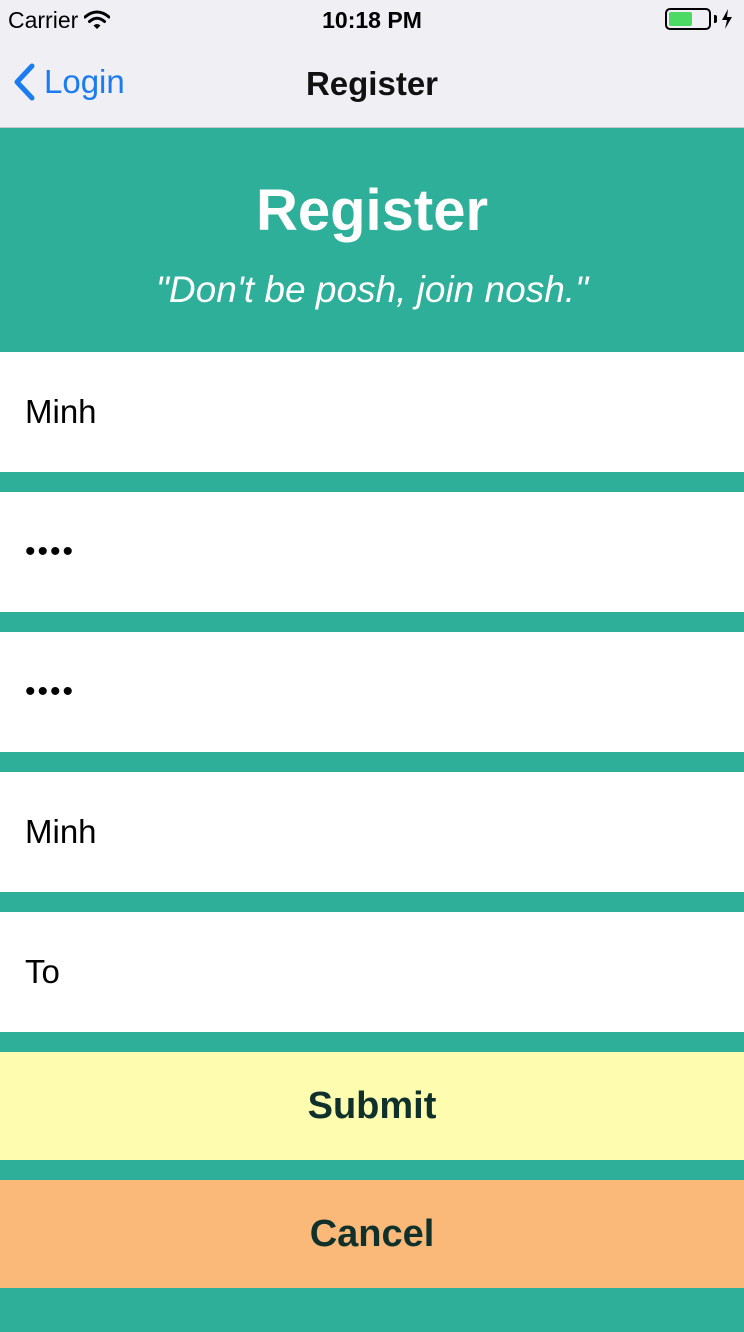  Describe the element at coordinates (680, 19) in the screenshot. I see `battery-level` at that location.